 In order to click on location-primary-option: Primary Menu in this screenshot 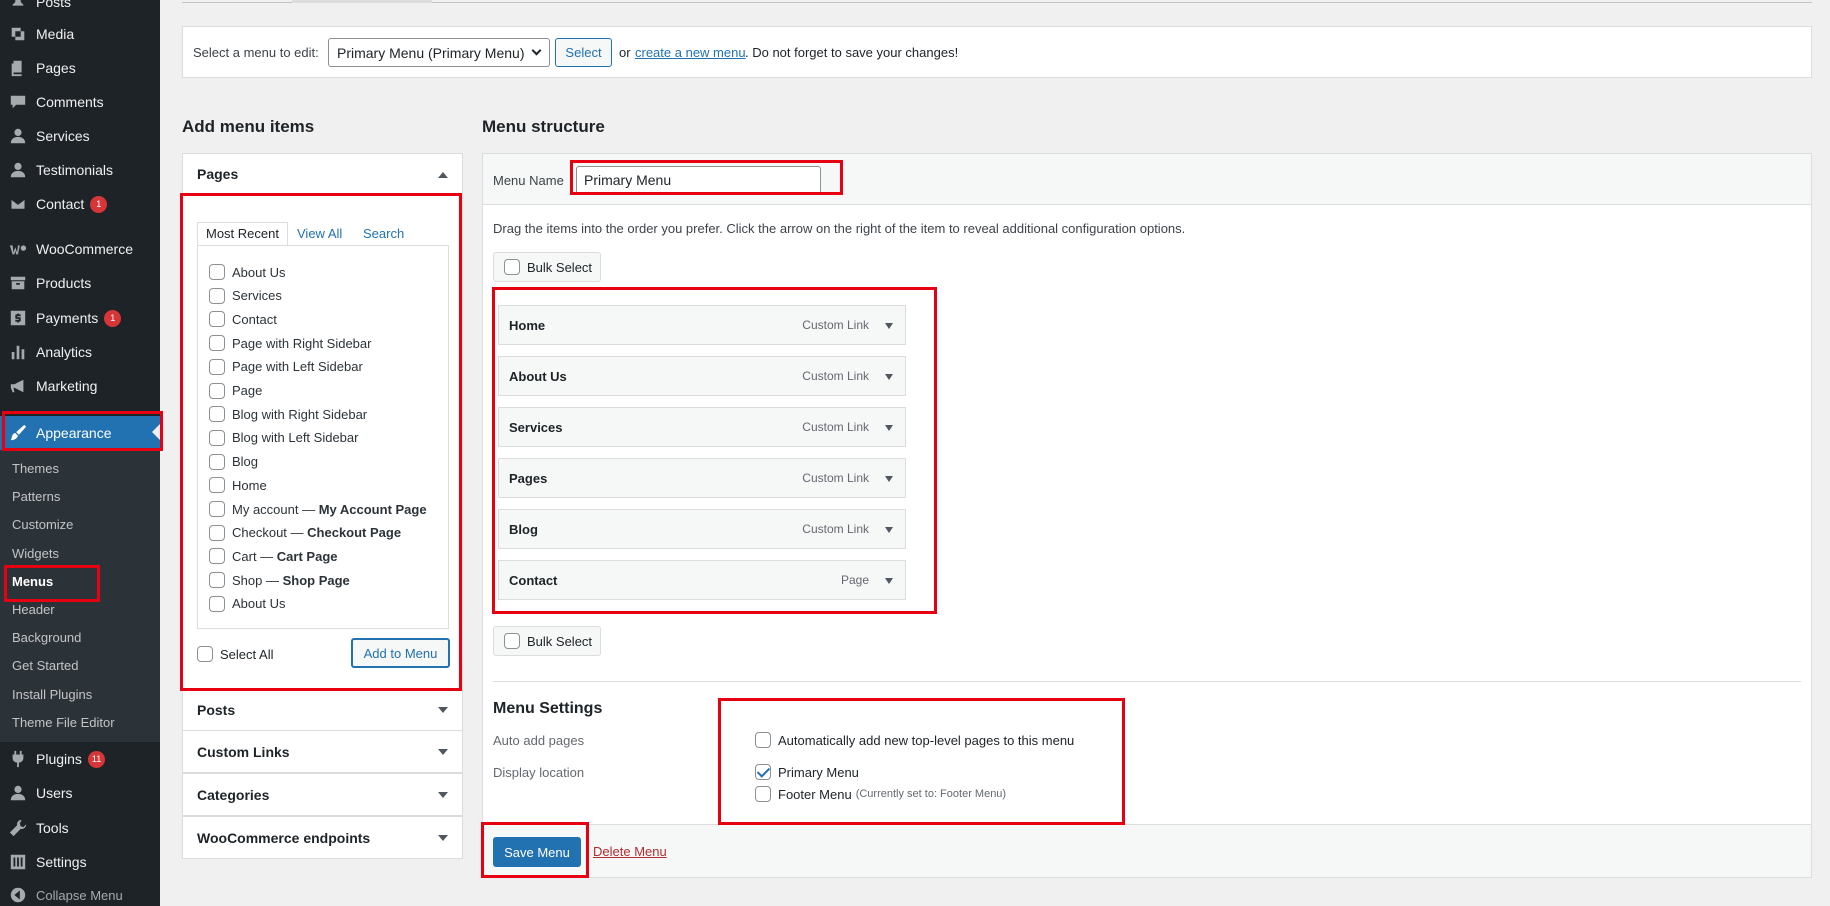, I will do `click(807, 772)`.